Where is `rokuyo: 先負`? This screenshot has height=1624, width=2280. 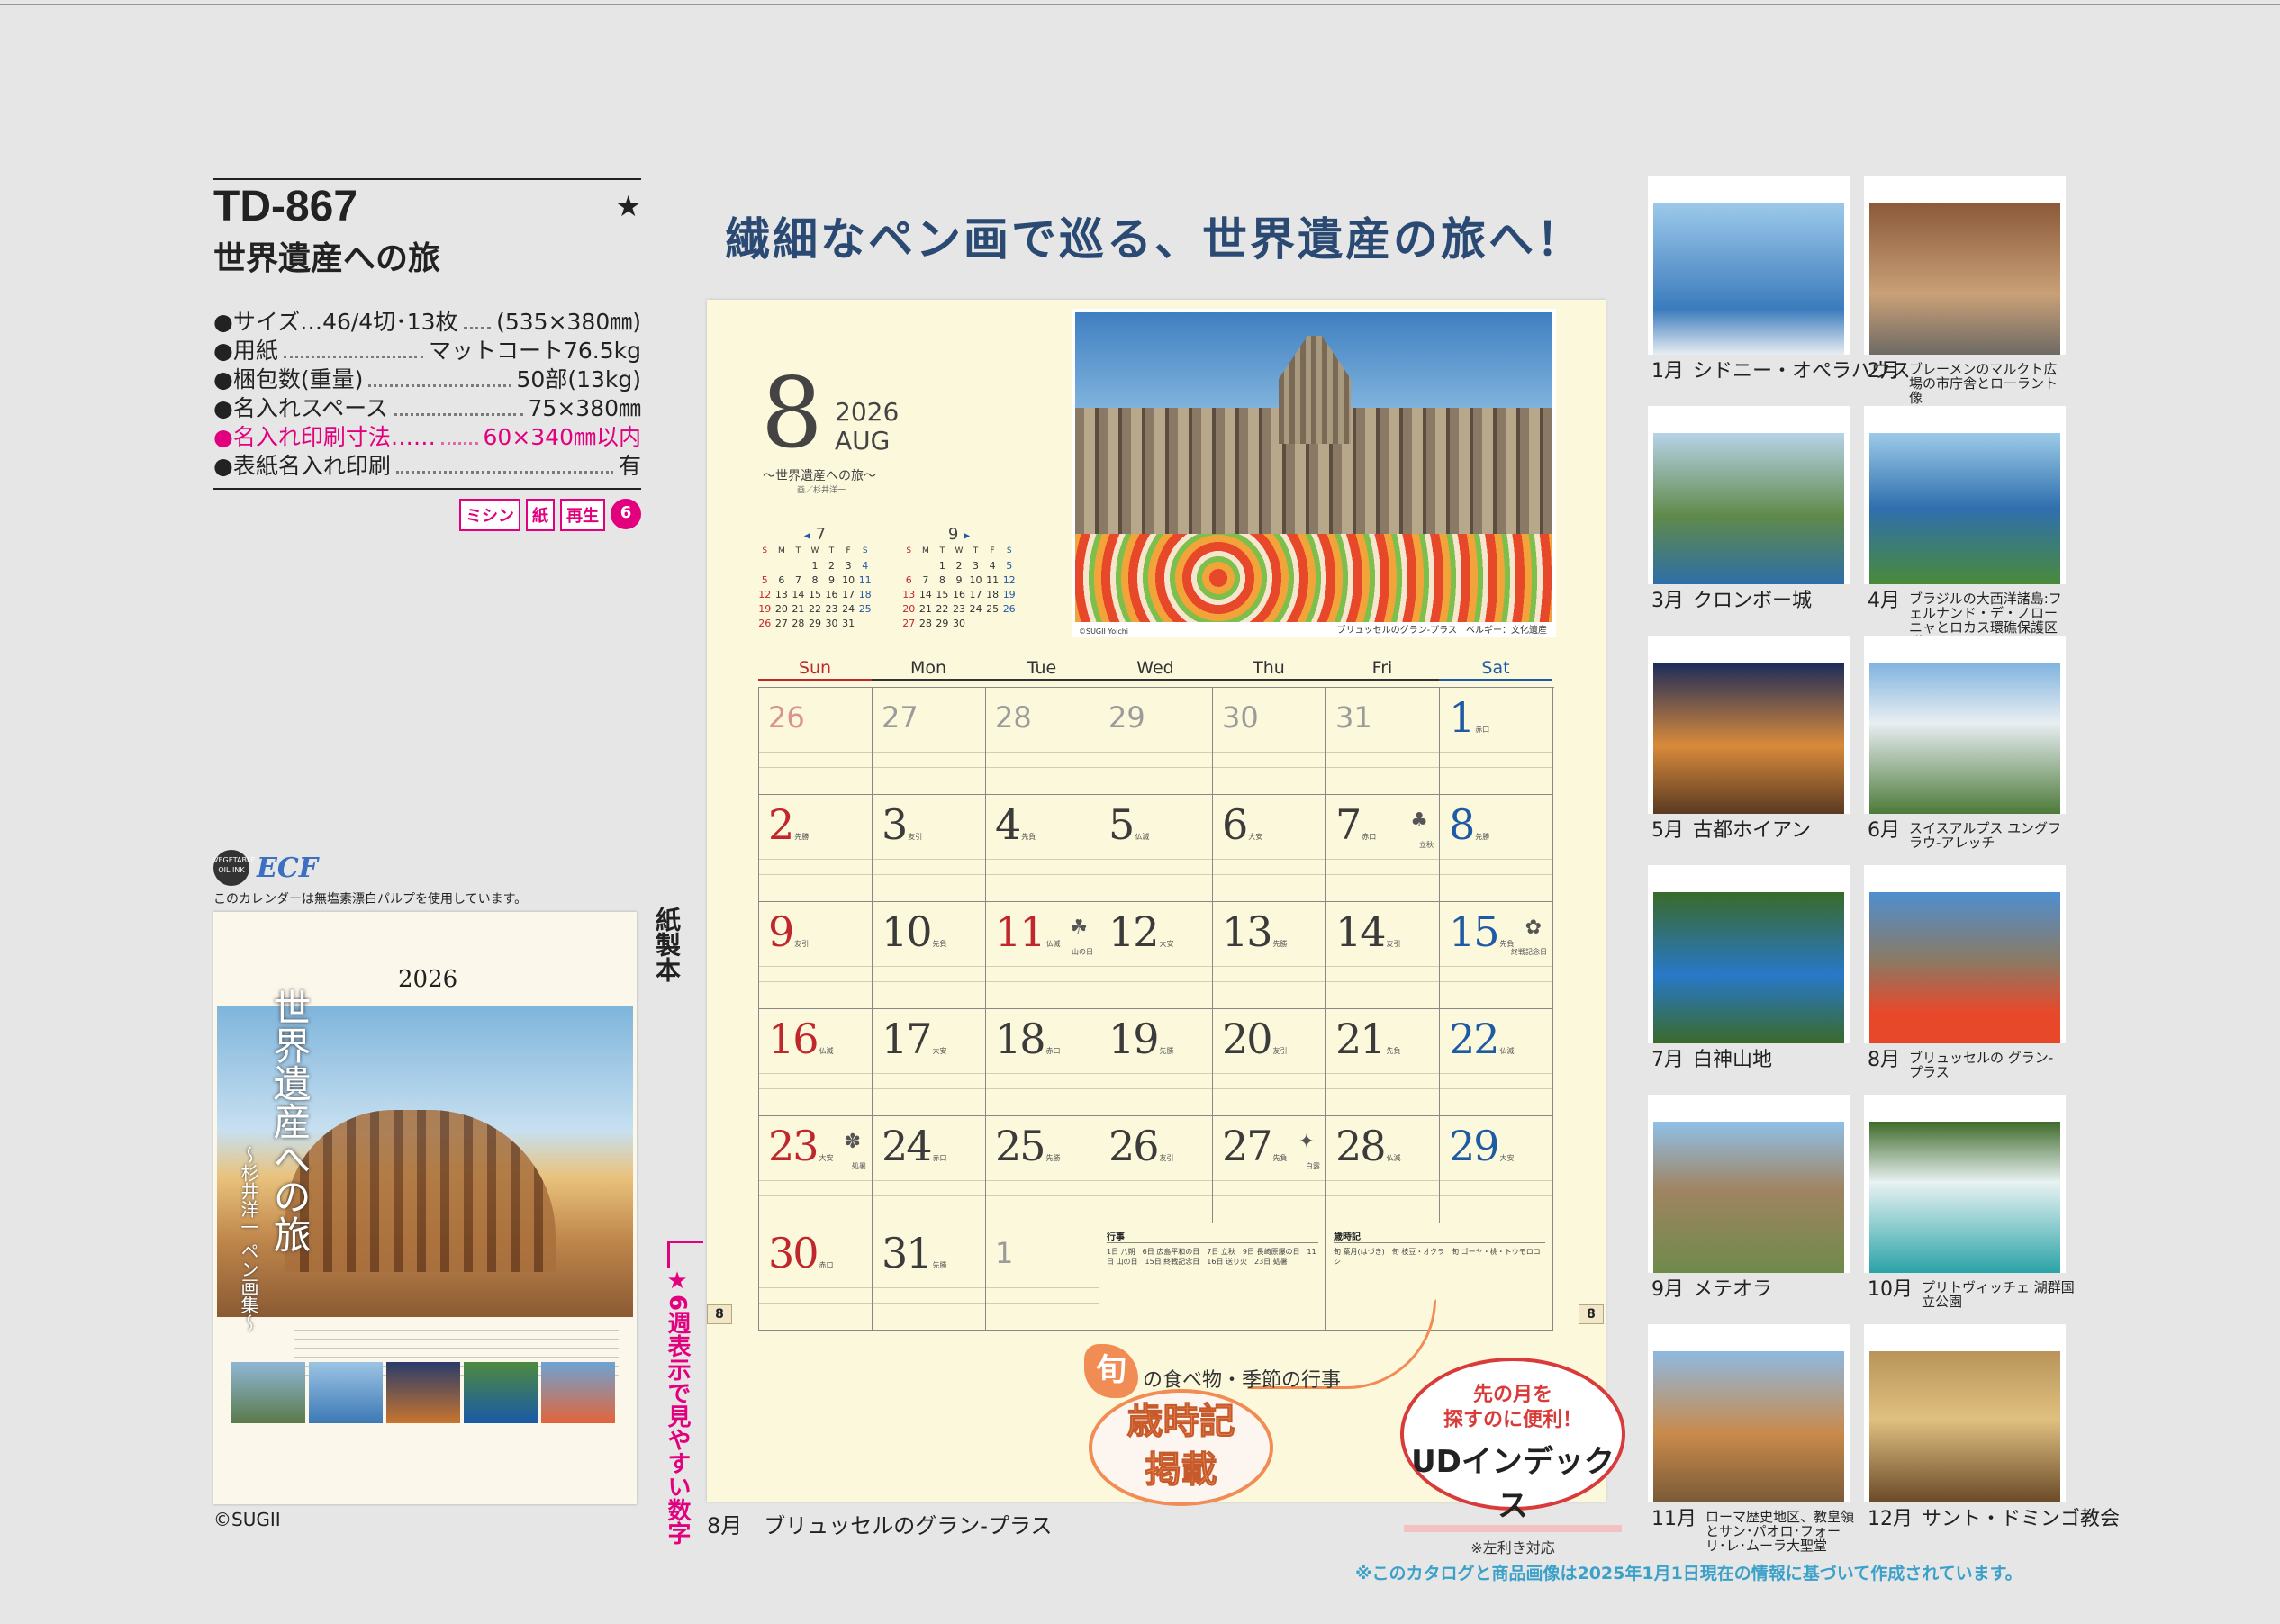
rokuyo: 先負 is located at coordinates (1280, 1158).